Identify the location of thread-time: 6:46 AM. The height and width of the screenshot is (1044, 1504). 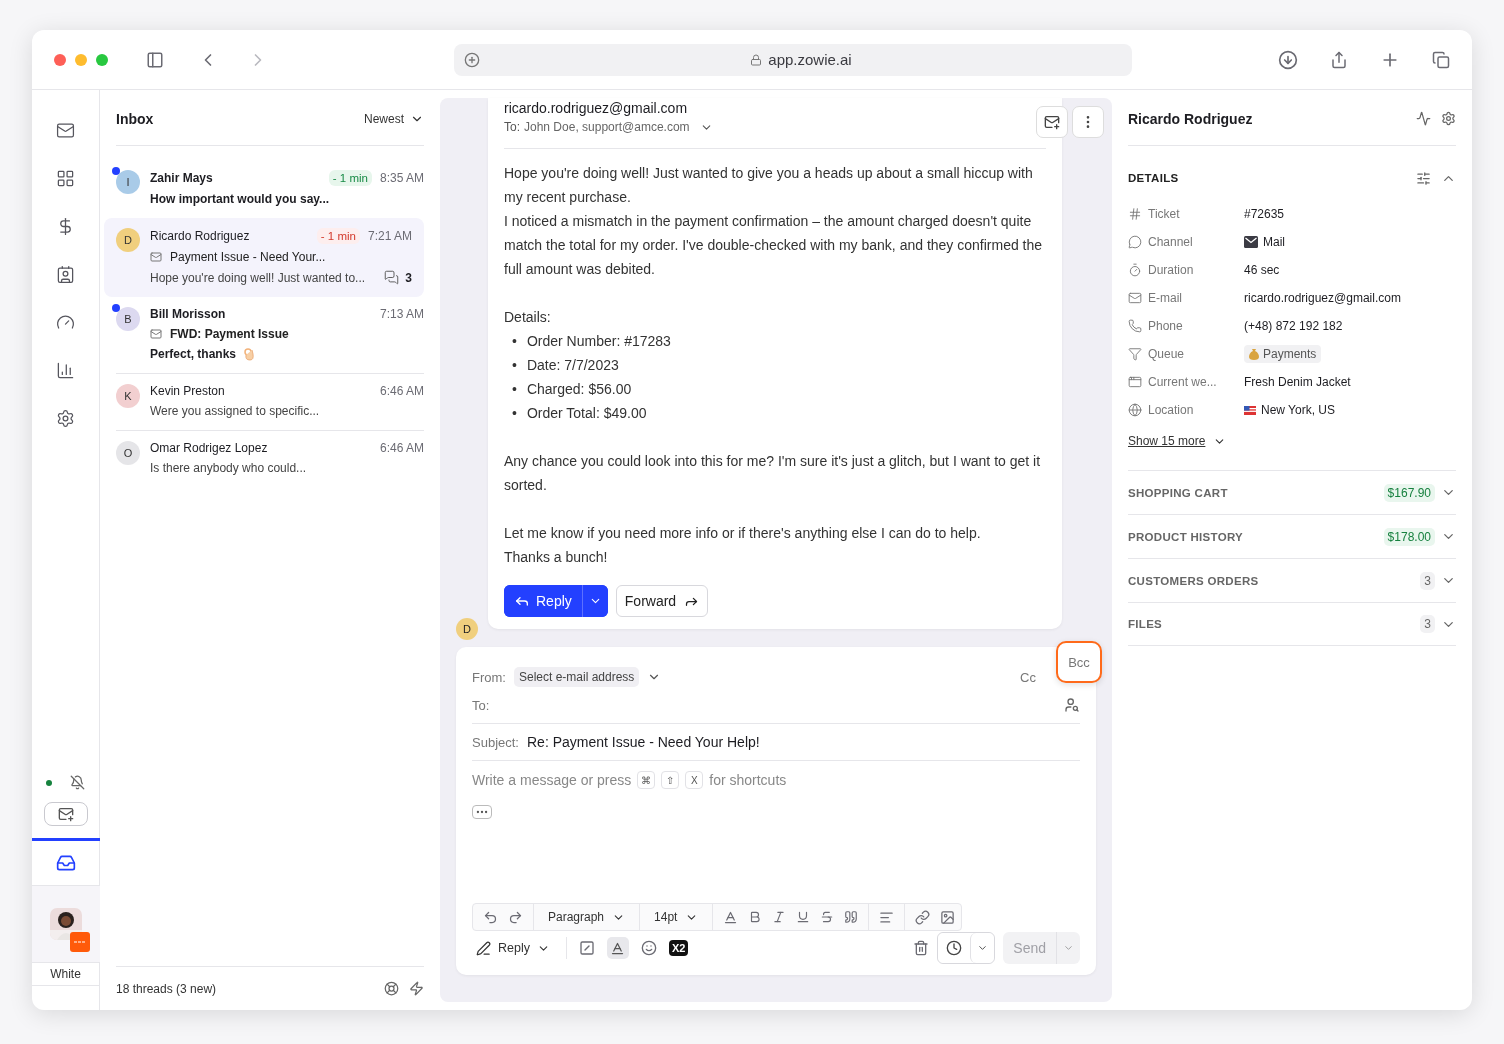
(401, 391).